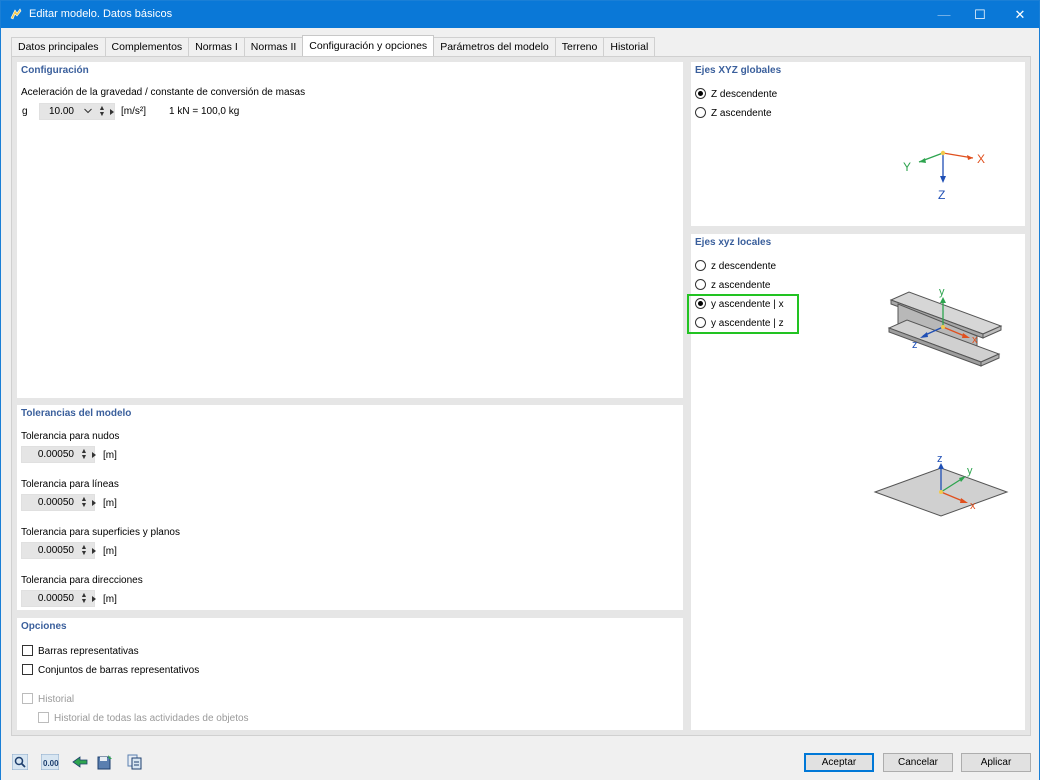  I want to click on barras-representativas-label: Barras representativas, so click(88, 651).